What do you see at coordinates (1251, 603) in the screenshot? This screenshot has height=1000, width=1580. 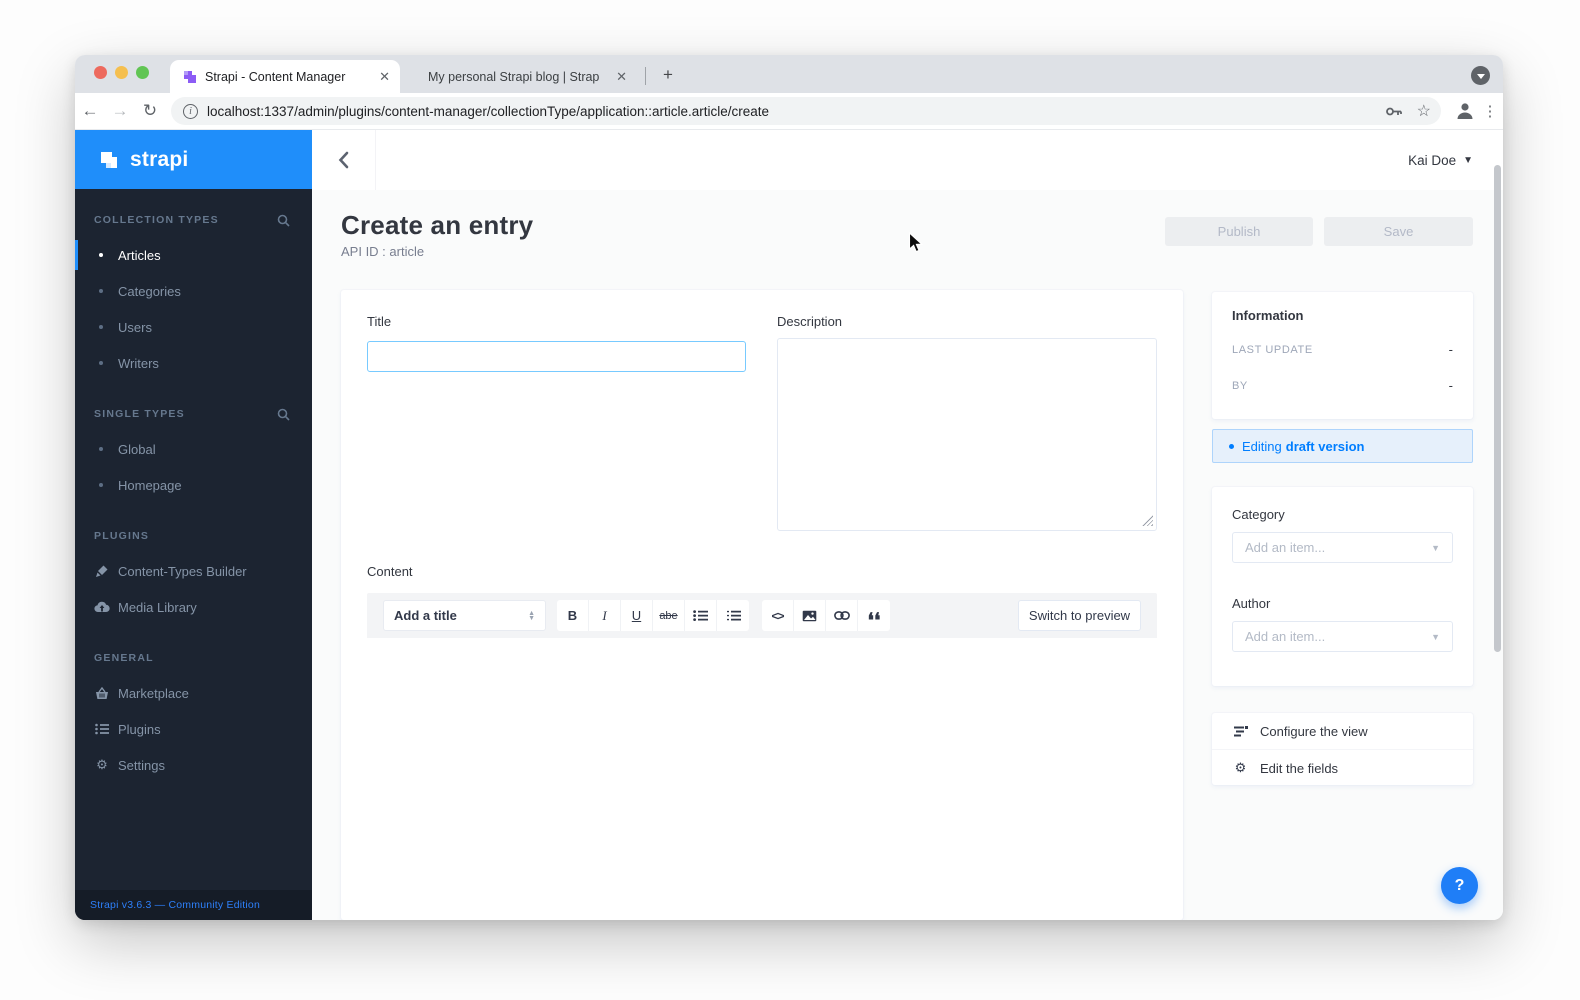 I see `author-label: Author` at bounding box center [1251, 603].